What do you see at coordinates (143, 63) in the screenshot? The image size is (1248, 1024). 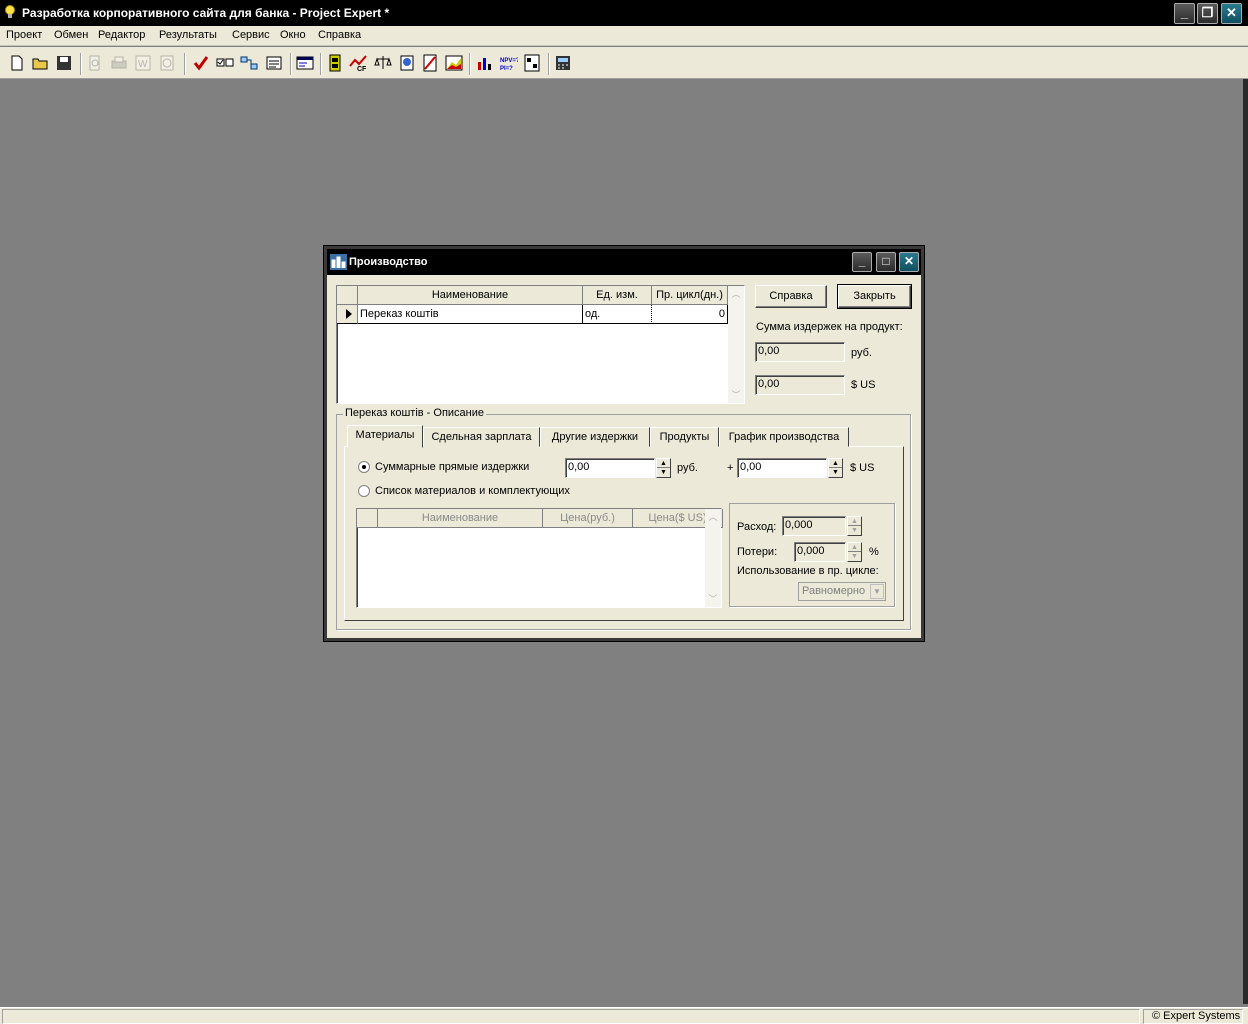 I see `word-export-icon: W` at bounding box center [143, 63].